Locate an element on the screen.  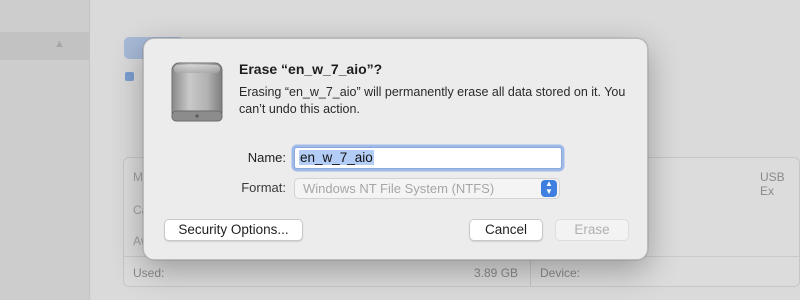
format-select: Windows NT File System (NTFS) ▲ ▼ is located at coordinates (427, 188).